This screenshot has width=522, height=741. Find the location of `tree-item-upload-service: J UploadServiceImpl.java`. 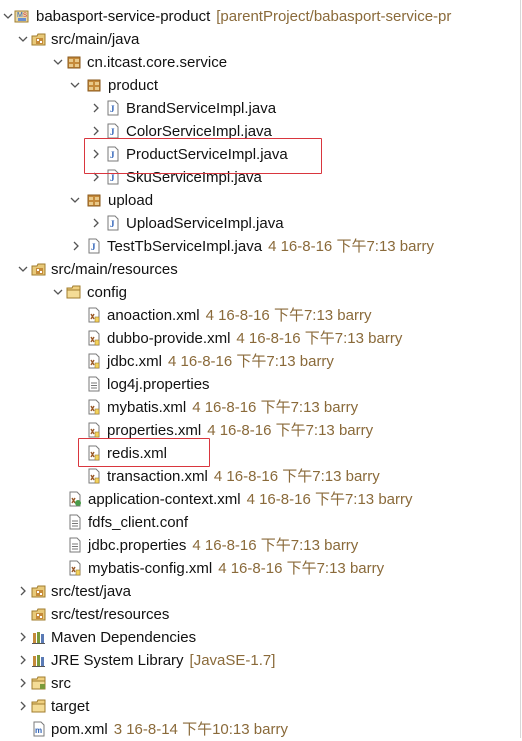

tree-item-upload-service: J UploadServiceImpl.java is located at coordinates (260, 223).